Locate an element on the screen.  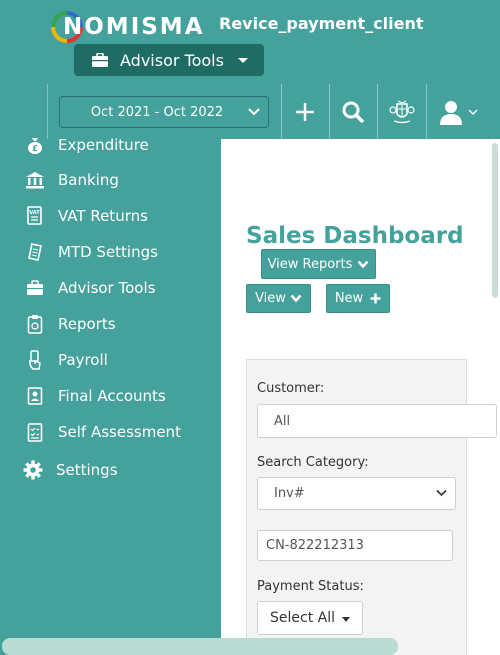
customer-value: All is located at coordinates (282, 421).